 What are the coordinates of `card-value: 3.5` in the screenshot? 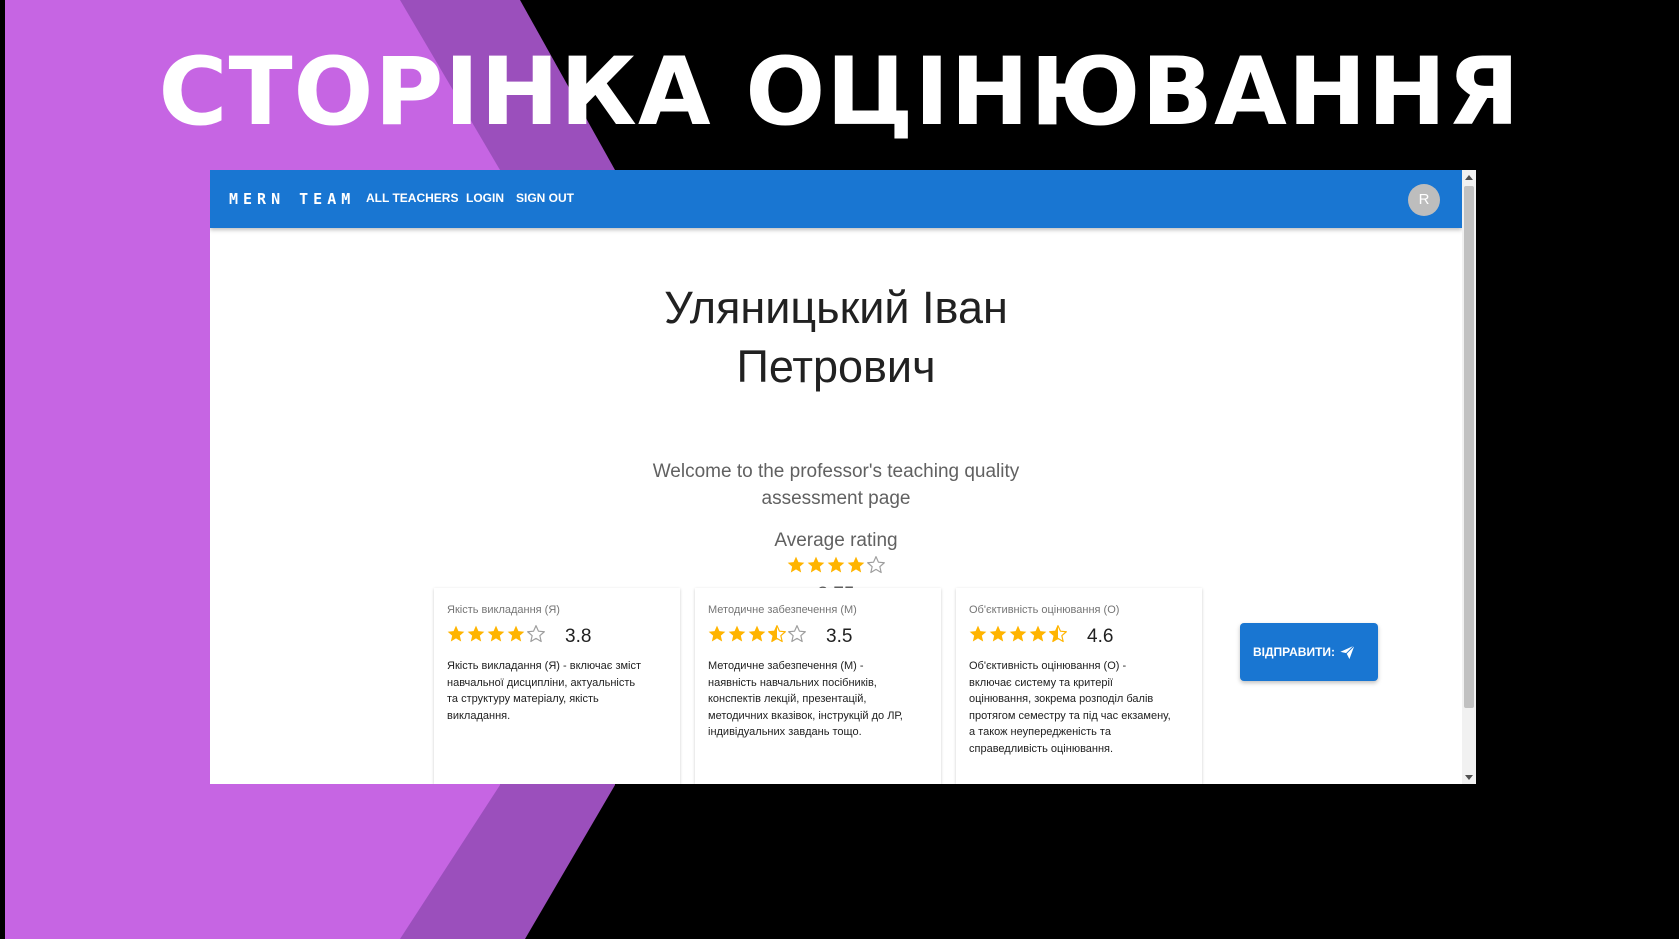 It's located at (839, 636).